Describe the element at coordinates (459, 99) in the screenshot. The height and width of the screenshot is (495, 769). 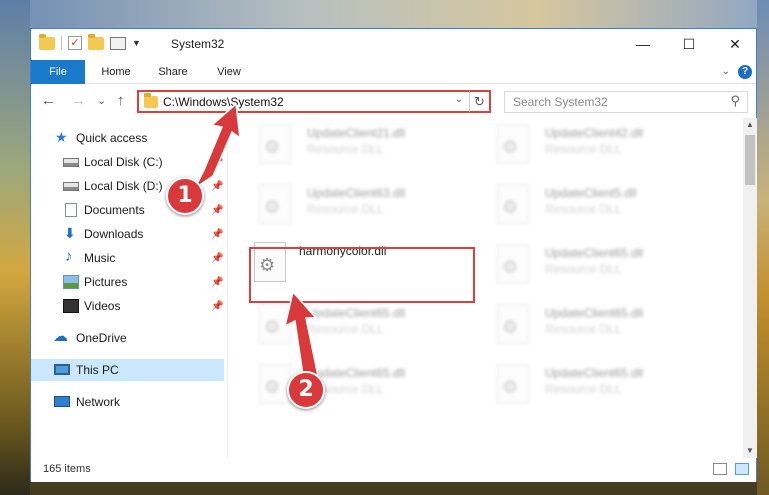
I see `address-dropdown-icon: ⌄` at that location.